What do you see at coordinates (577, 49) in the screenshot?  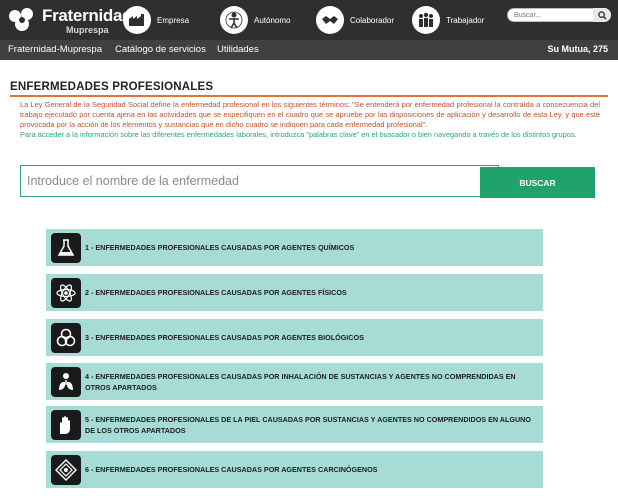 I see `mutua-number: Su Mutua, 275` at bounding box center [577, 49].